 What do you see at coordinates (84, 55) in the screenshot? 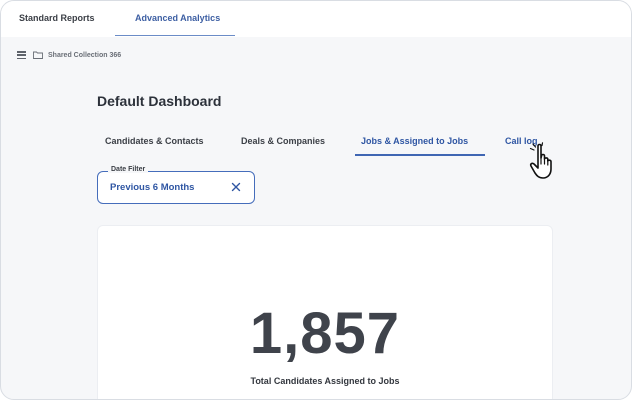
I see `collection-name: Shared Collection 366` at bounding box center [84, 55].